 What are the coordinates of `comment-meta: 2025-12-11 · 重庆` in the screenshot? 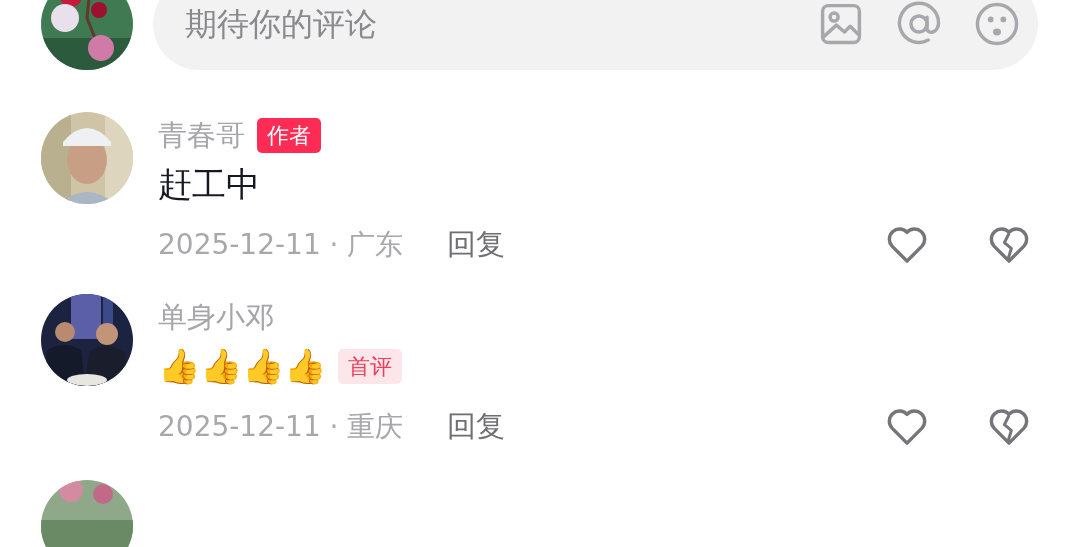 It's located at (281, 427).